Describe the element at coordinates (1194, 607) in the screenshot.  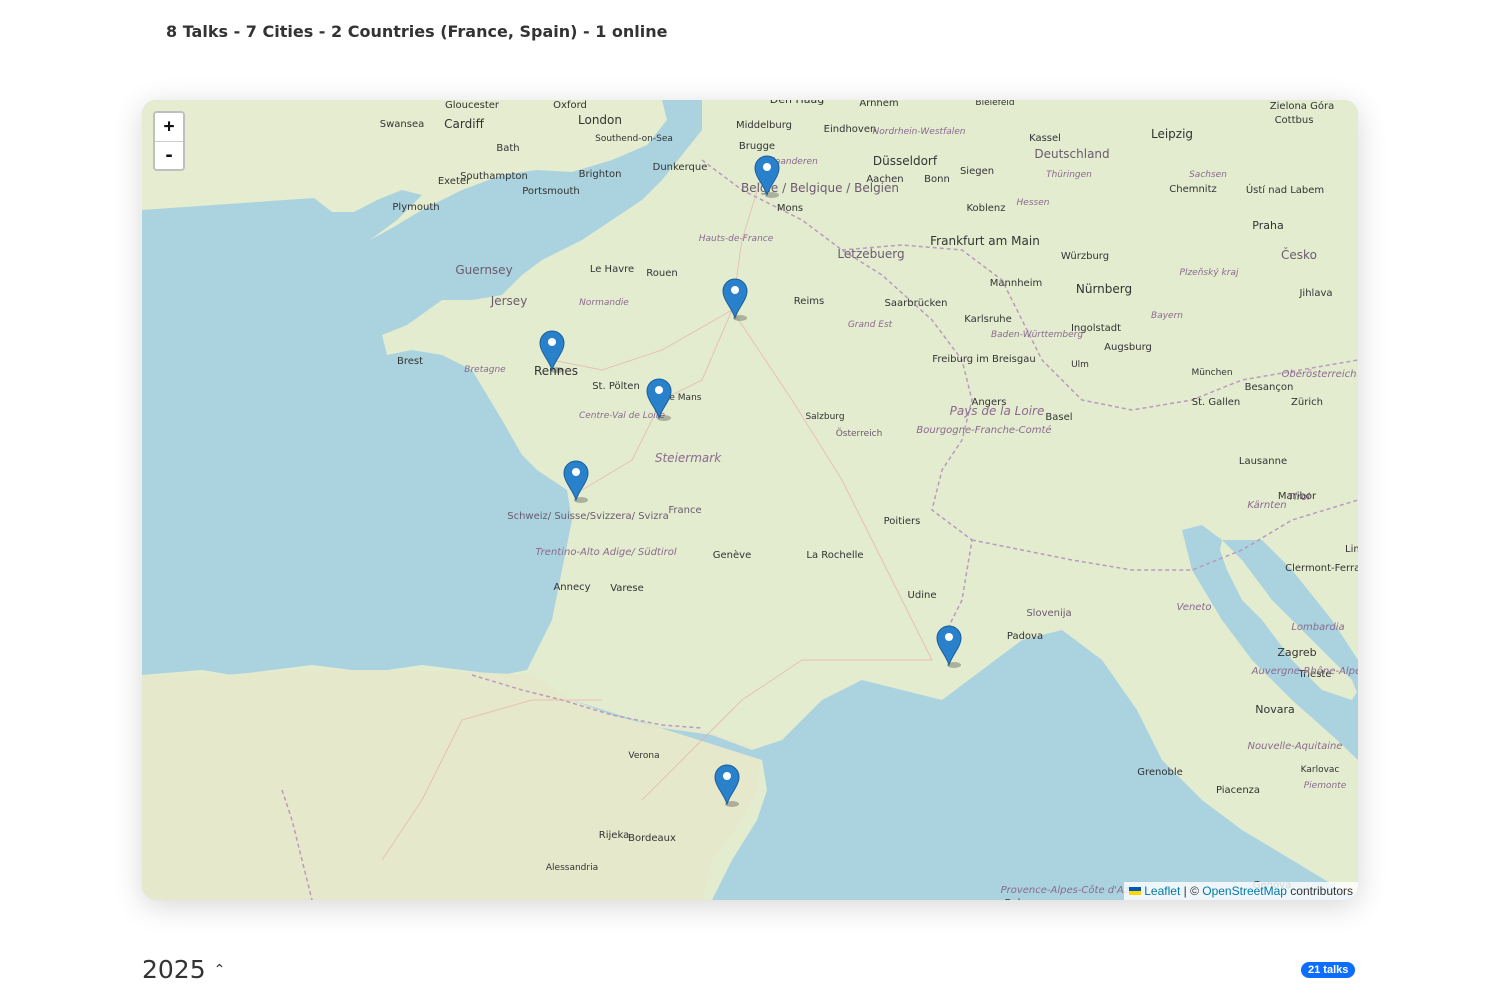
I see `map-label: Veneto` at that location.